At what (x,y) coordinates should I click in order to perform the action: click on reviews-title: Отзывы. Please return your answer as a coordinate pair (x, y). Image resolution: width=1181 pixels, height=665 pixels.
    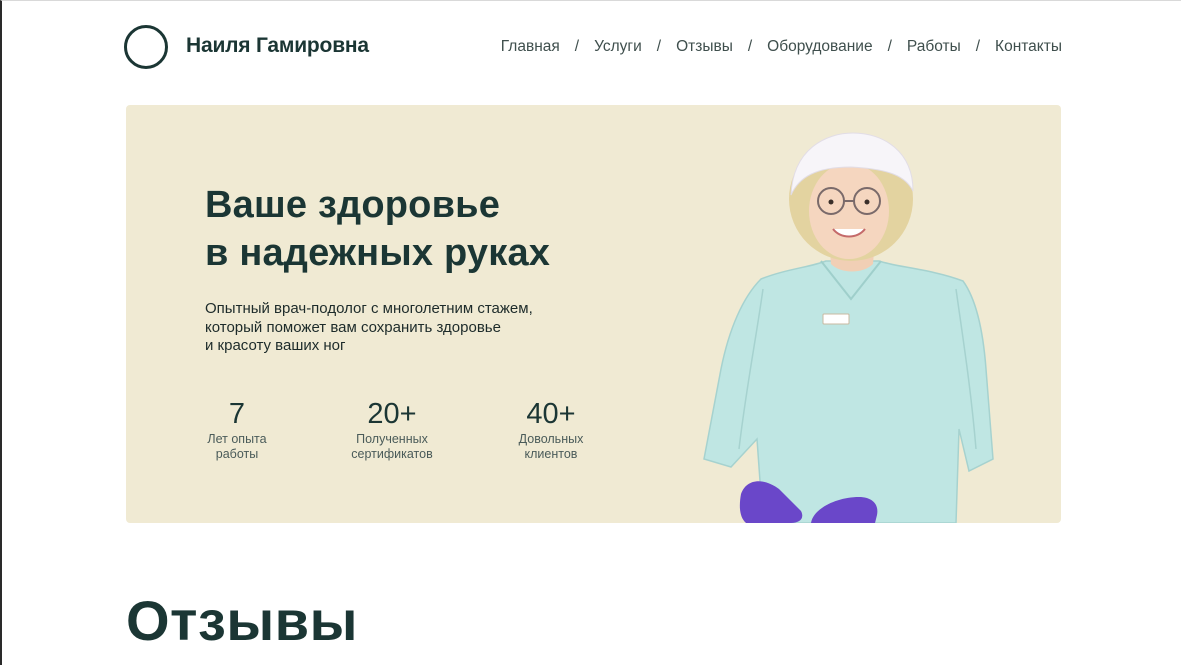
    Looking at the image, I should click on (242, 620).